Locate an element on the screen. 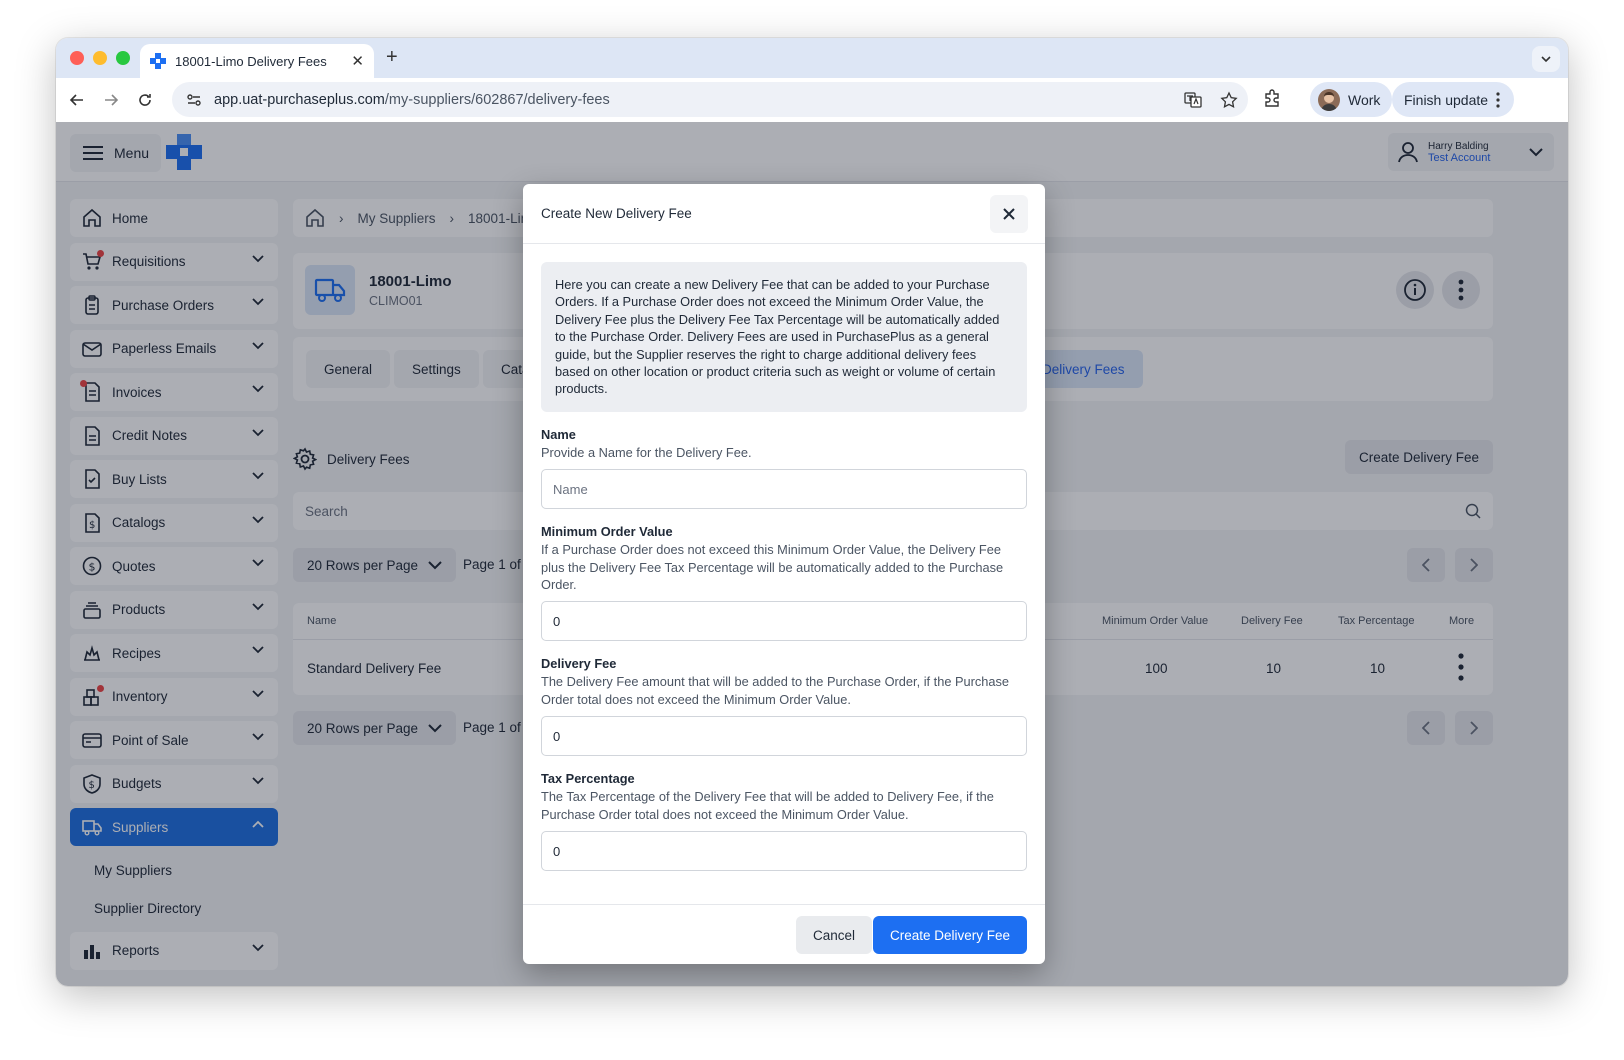 The image size is (1624, 1060). profile-label: Work is located at coordinates (1364, 99).